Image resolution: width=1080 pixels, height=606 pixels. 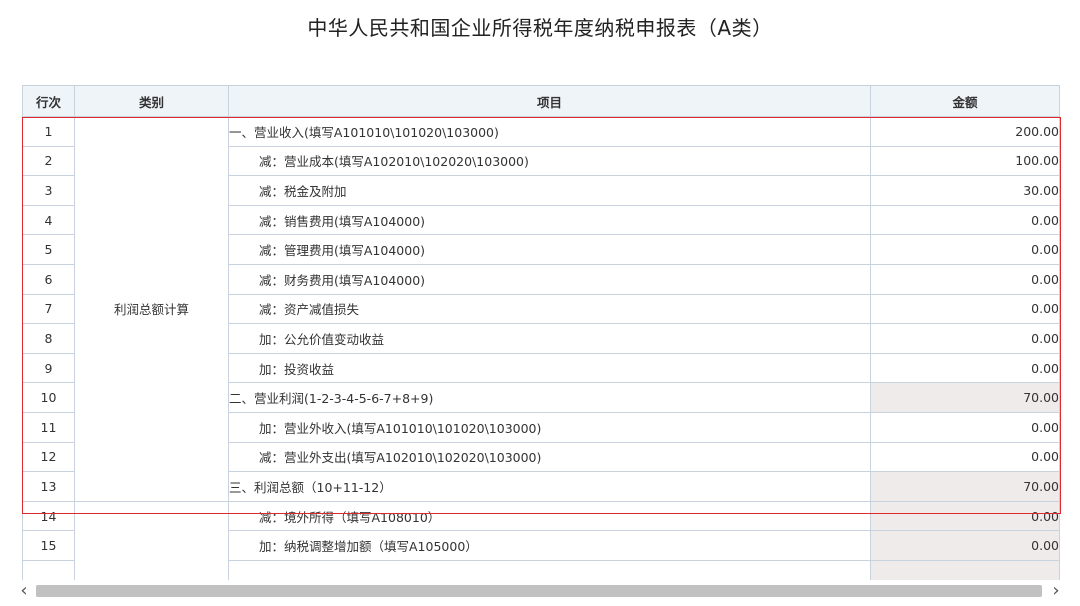 What do you see at coordinates (549, 131) in the screenshot?
I see `row-item: 一、营业收入(填写A101010\101020\103000)` at bounding box center [549, 131].